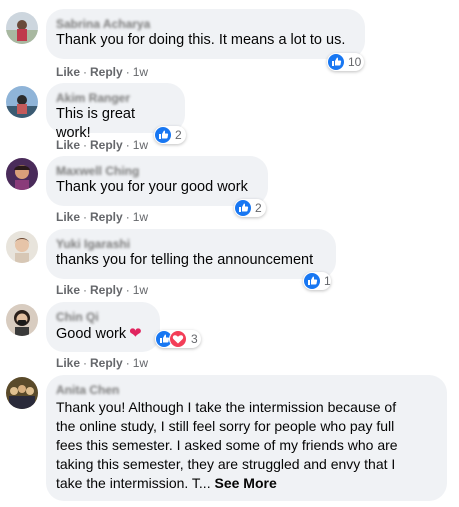  What do you see at coordinates (91, 334) in the screenshot?
I see `comment-text-body: Good work` at bounding box center [91, 334].